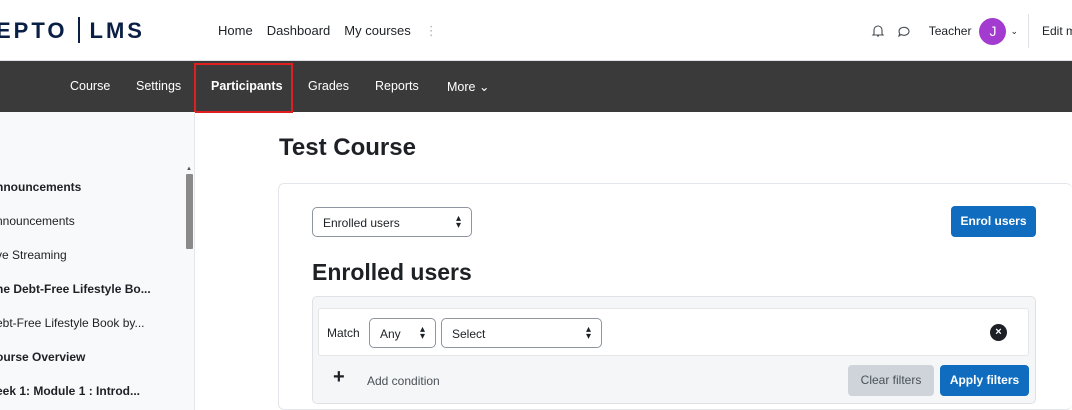 This screenshot has width=1072, height=410. I want to click on nav-my-courses: My courses, so click(377, 31).